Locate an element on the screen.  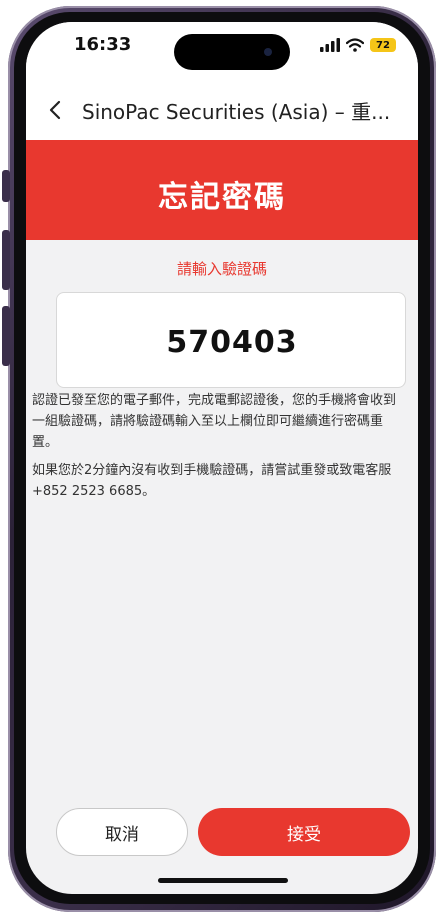
status-icons: 72 is located at coordinates (358, 45).